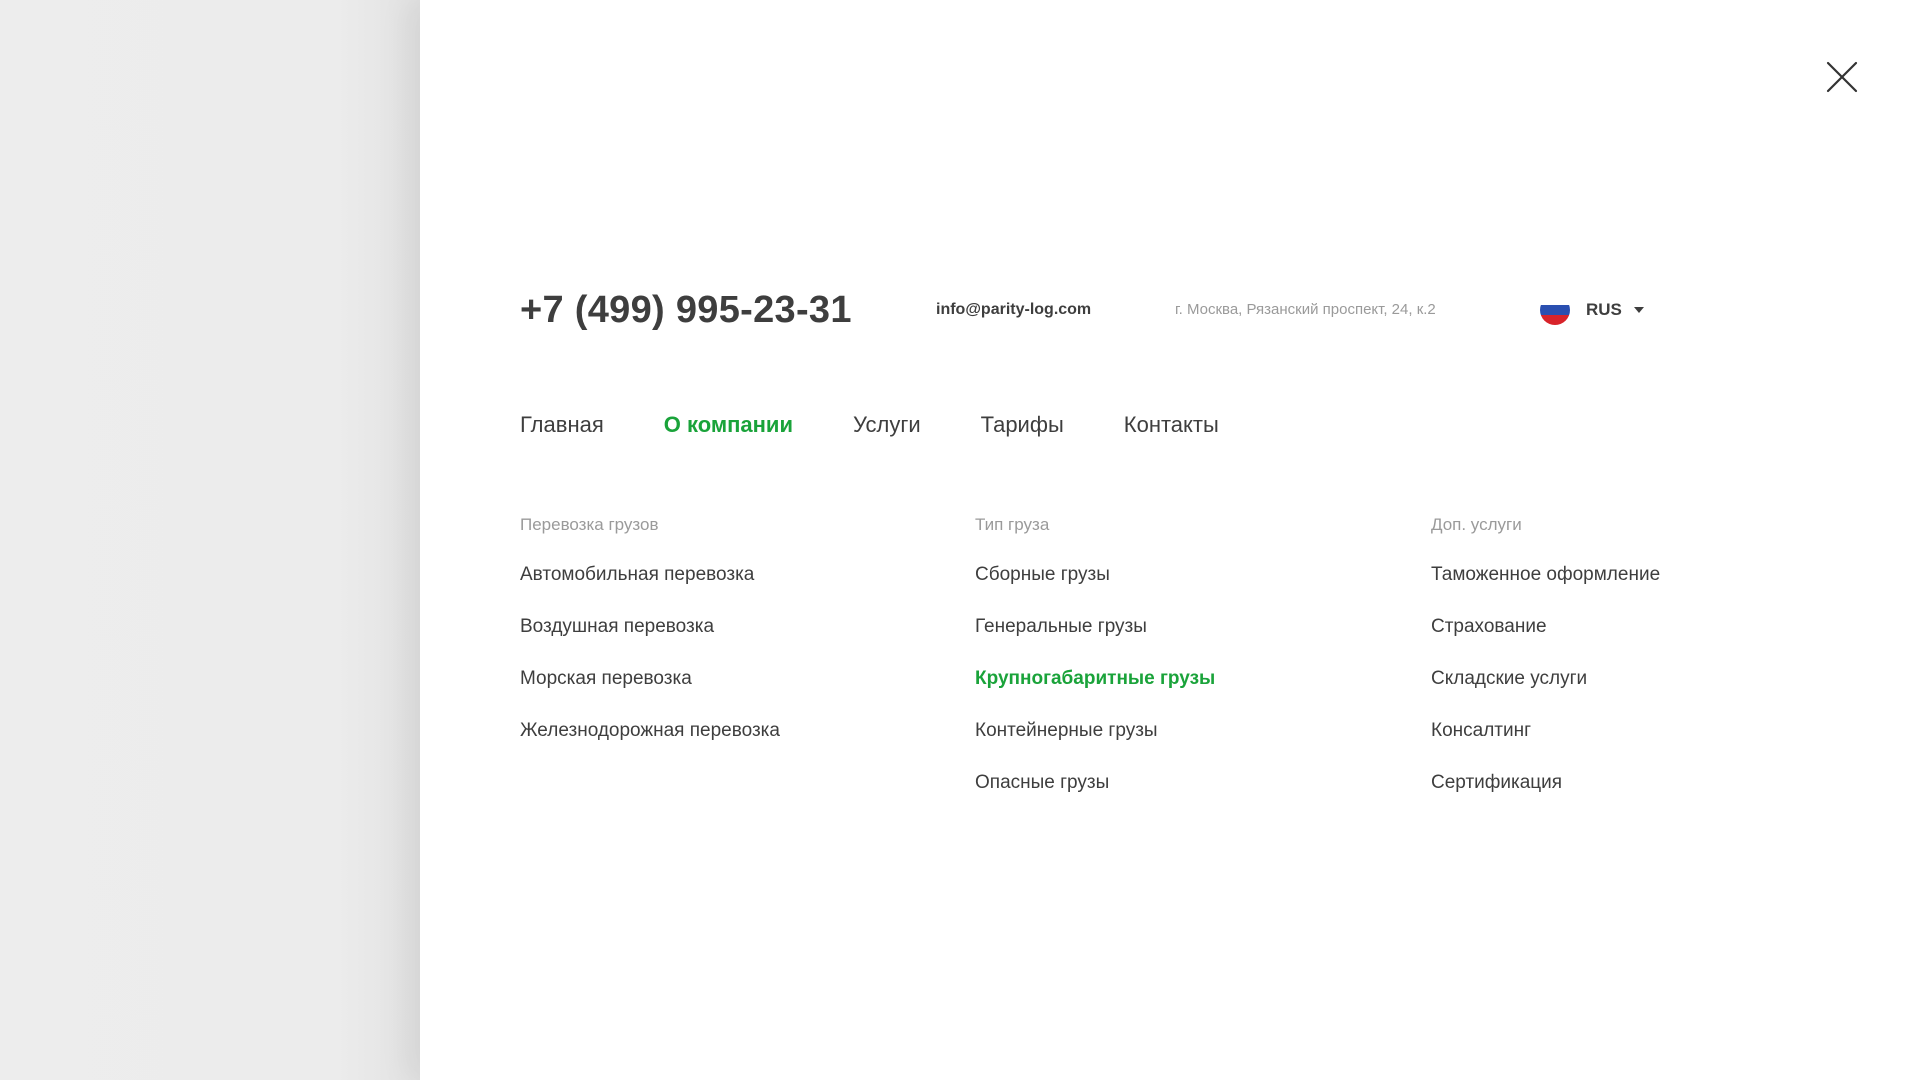  Describe the element at coordinates (1195, 586) in the screenshot. I see `menu-link-groupage: Сборные грузы` at that location.